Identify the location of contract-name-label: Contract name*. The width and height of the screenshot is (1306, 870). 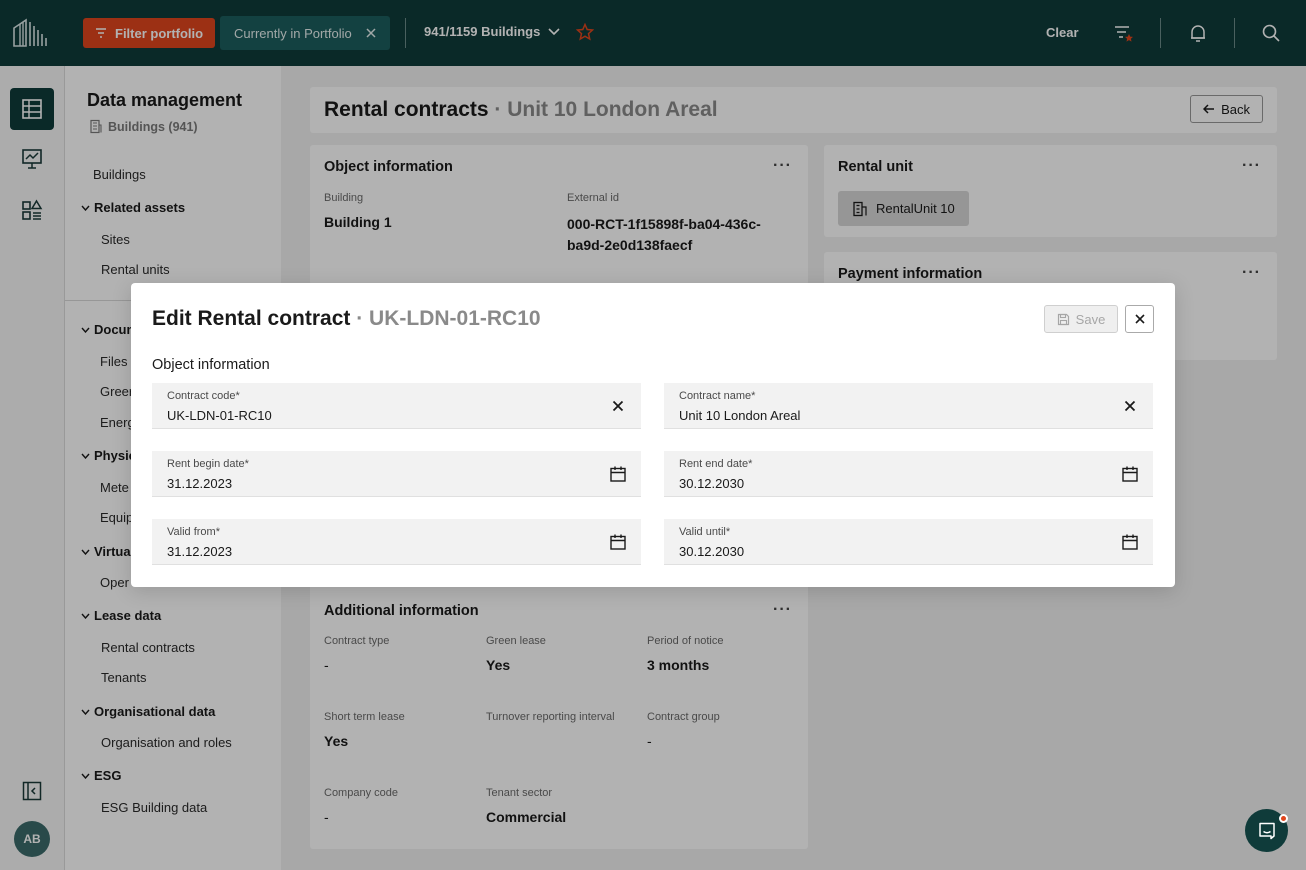
(717, 396).